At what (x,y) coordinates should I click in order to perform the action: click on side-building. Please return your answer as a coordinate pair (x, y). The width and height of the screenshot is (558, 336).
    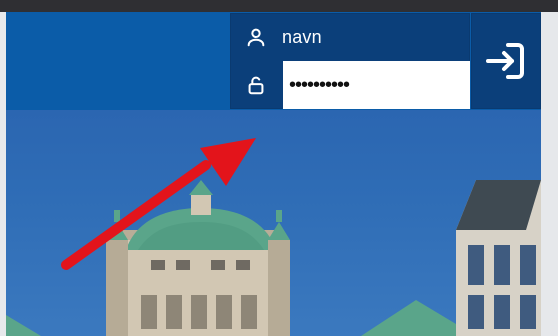
    Looking at the image, I should click on (498, 258).